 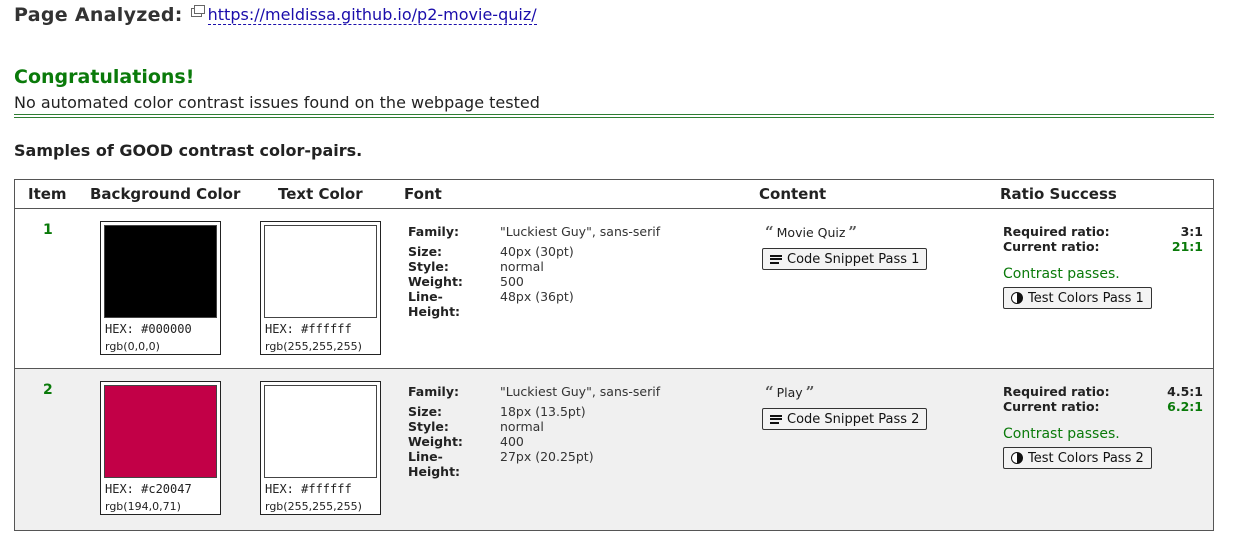 I want to click on background-hex: HEX: #000000, so click(x=148, y=329).